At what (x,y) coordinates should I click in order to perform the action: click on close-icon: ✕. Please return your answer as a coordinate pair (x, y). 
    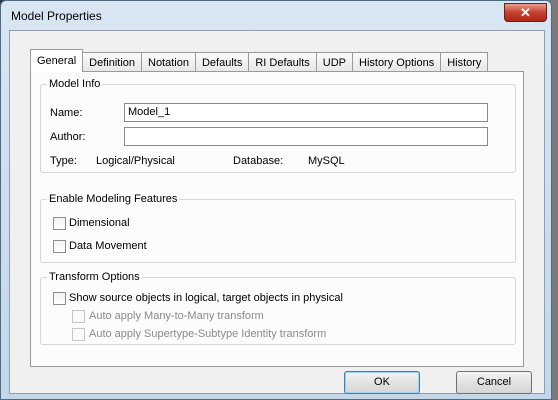
    Looking at the image, I should click on (525, 12).